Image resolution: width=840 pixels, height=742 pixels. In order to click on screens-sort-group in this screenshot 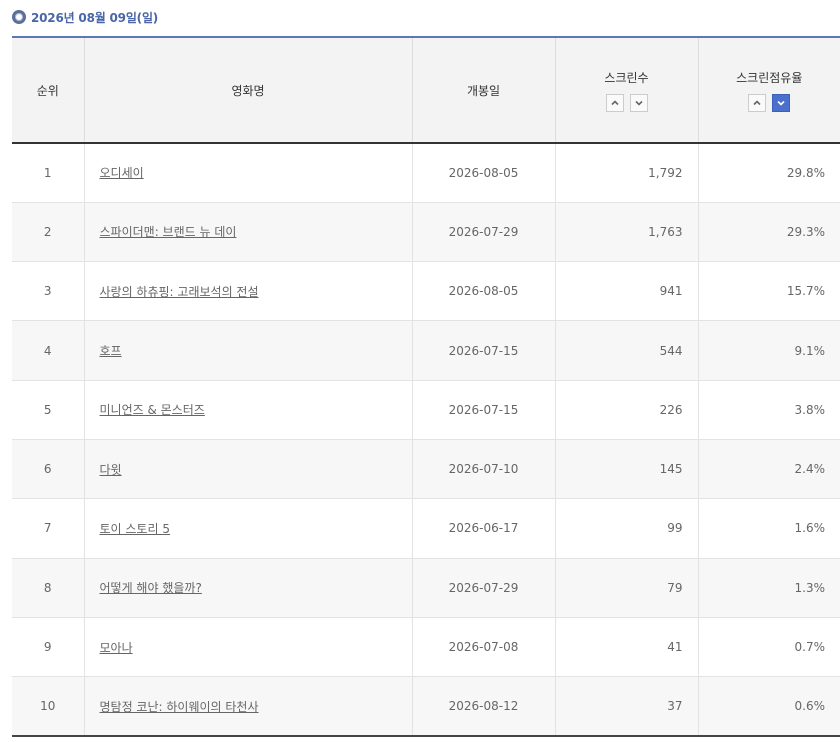, I will do `click(627, 102)`.